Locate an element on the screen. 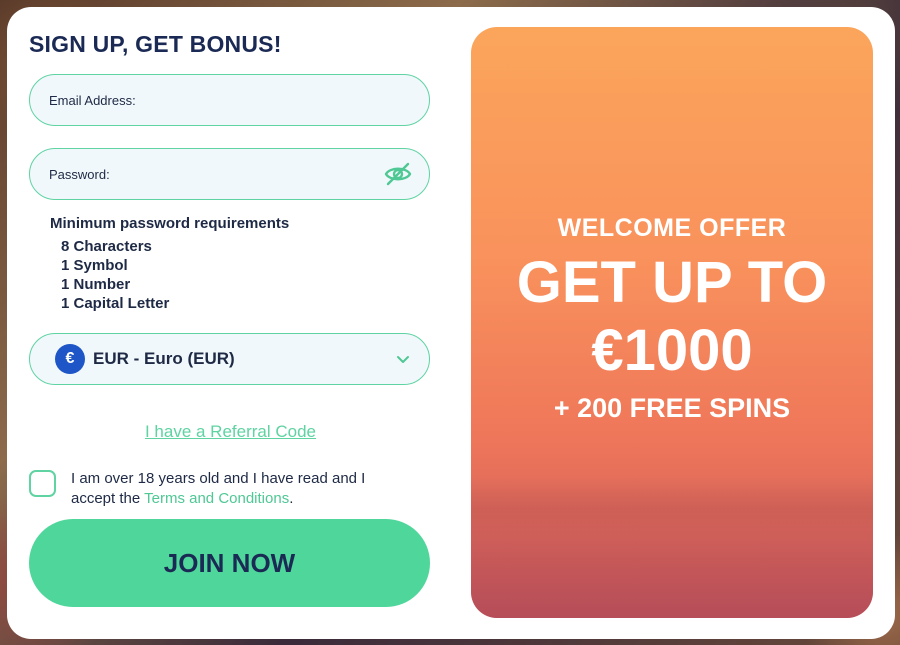 The height and width of the screenshot is (645, 900). eye-slash-icon is located at coordinates (398, 174).